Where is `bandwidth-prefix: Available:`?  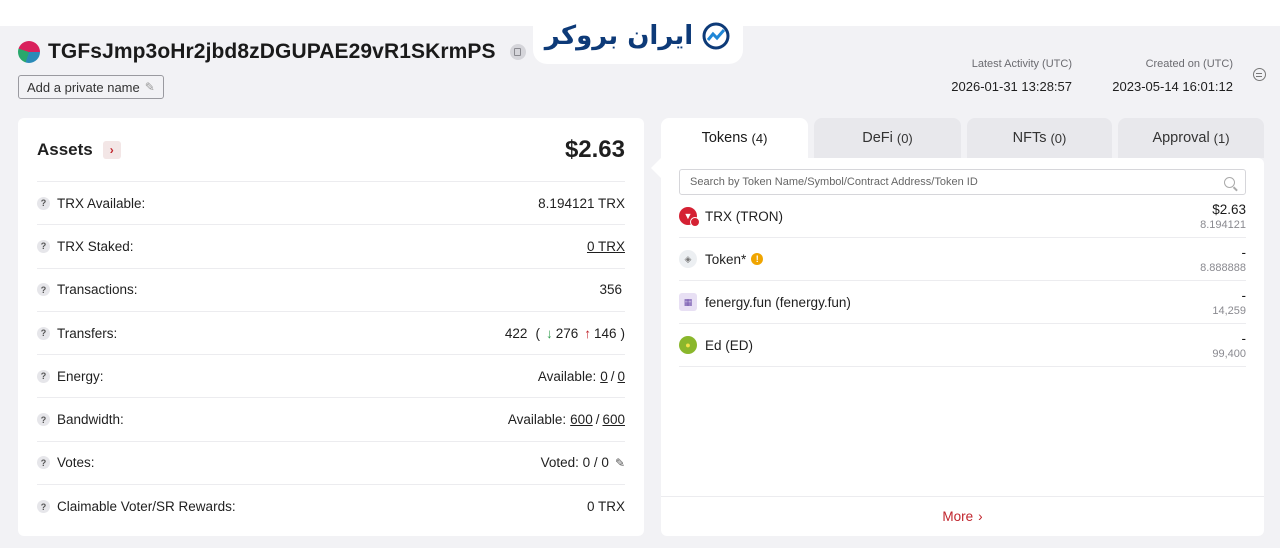 bandwidth-prefix: Available: is located at coordinates (537, 420).